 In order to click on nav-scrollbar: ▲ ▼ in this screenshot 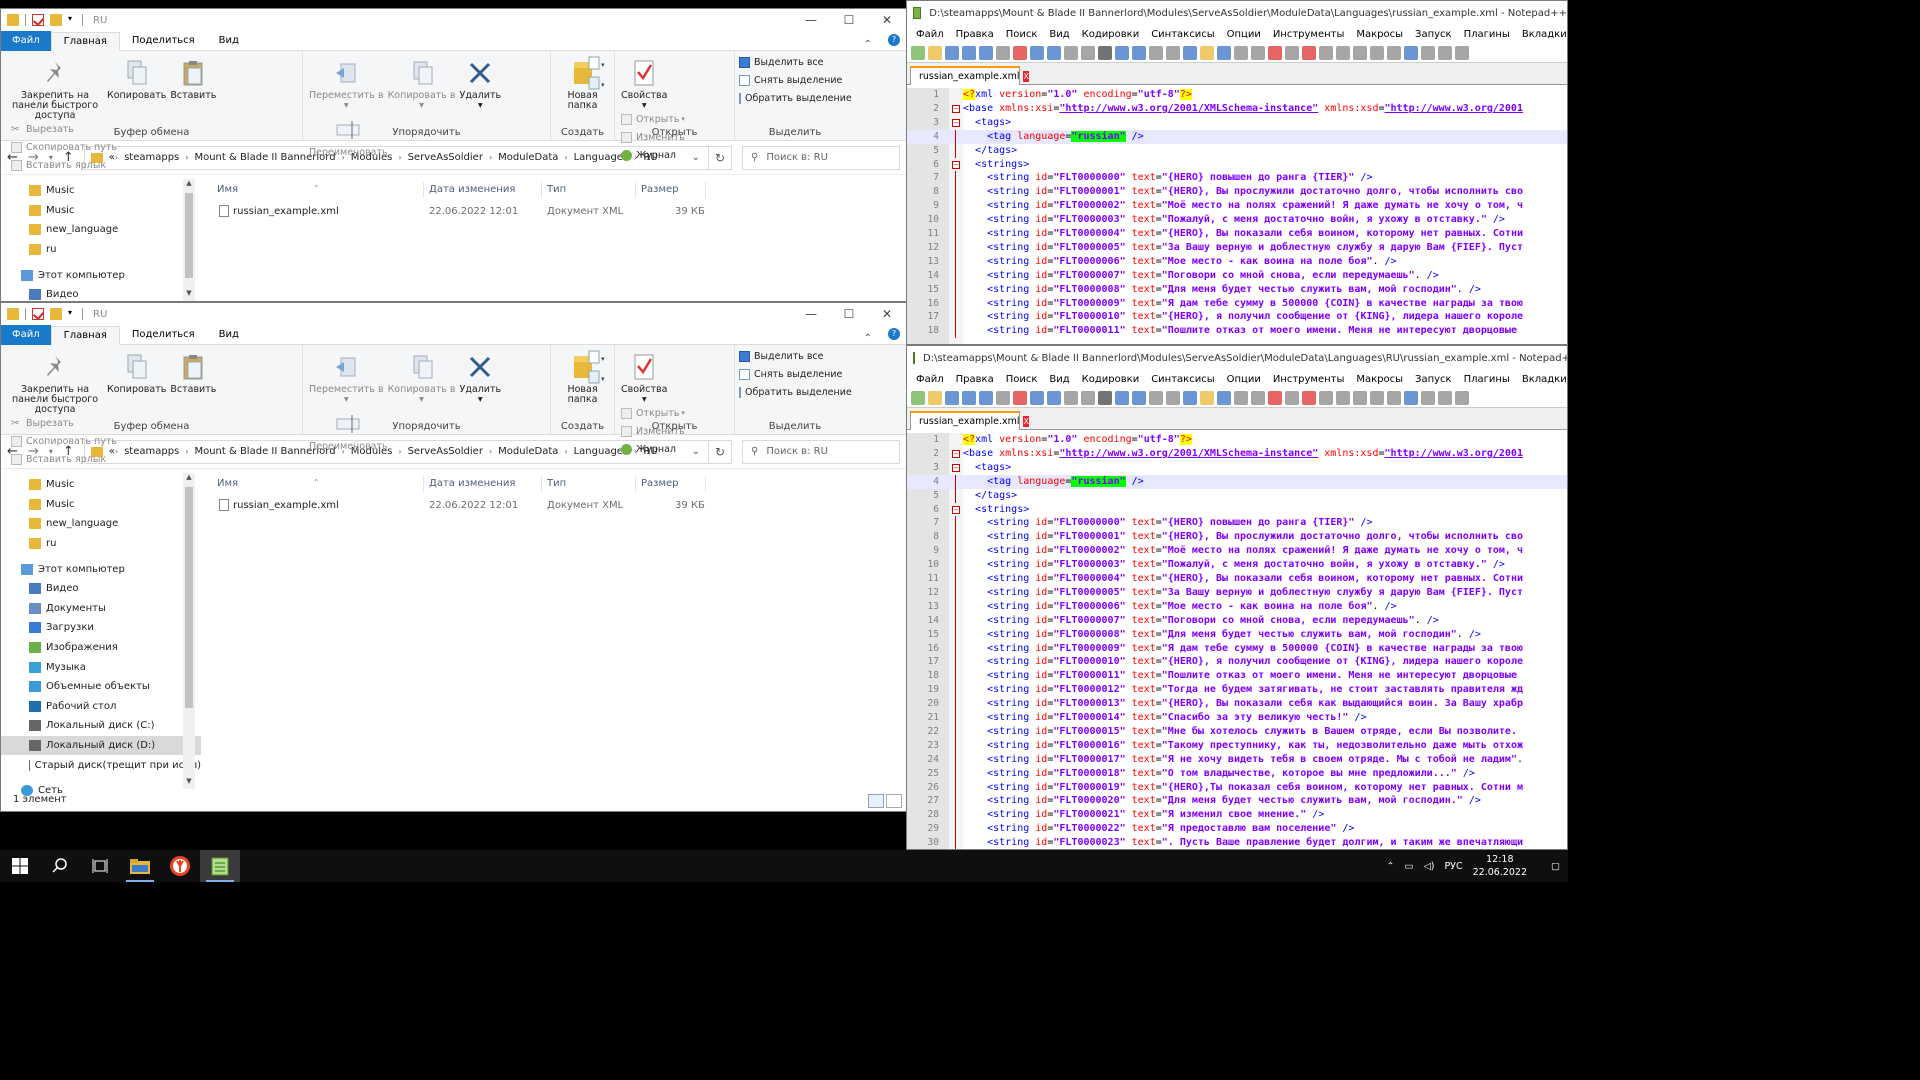, I will do `click(189, 631)`.